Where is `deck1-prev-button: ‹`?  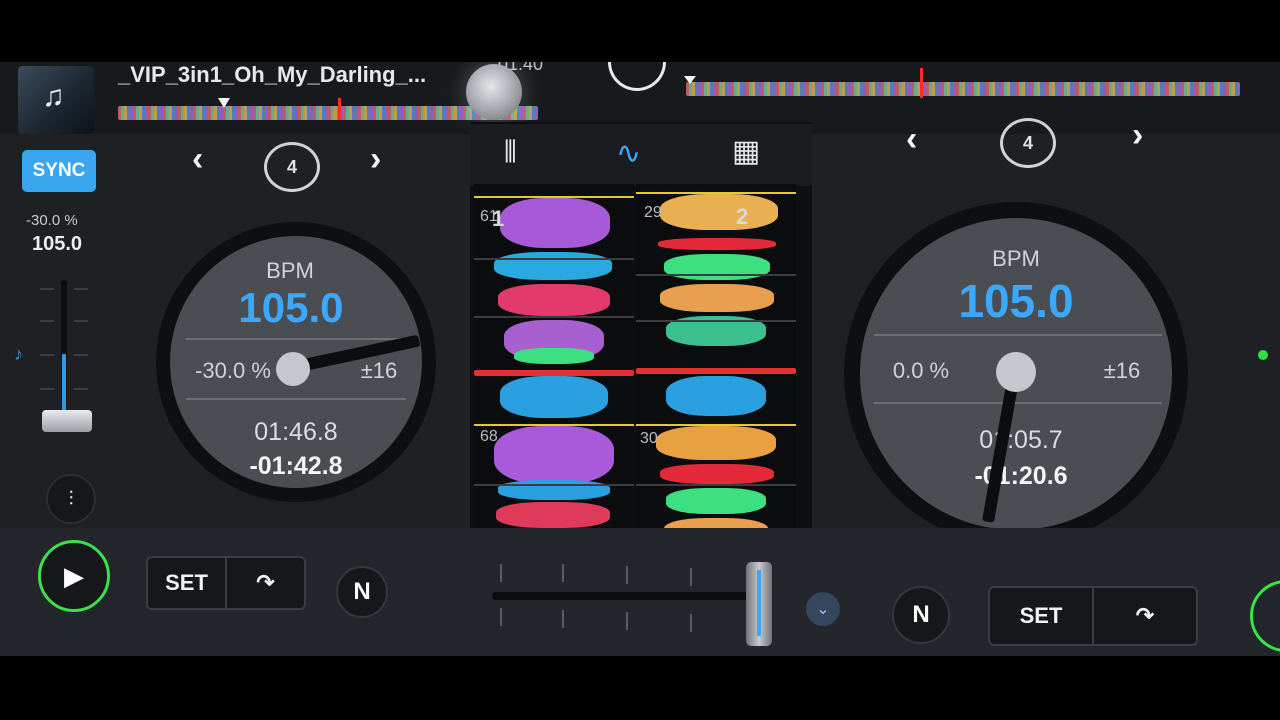
deck1-prev-button: ‹ is located at coordinates (197, 159).